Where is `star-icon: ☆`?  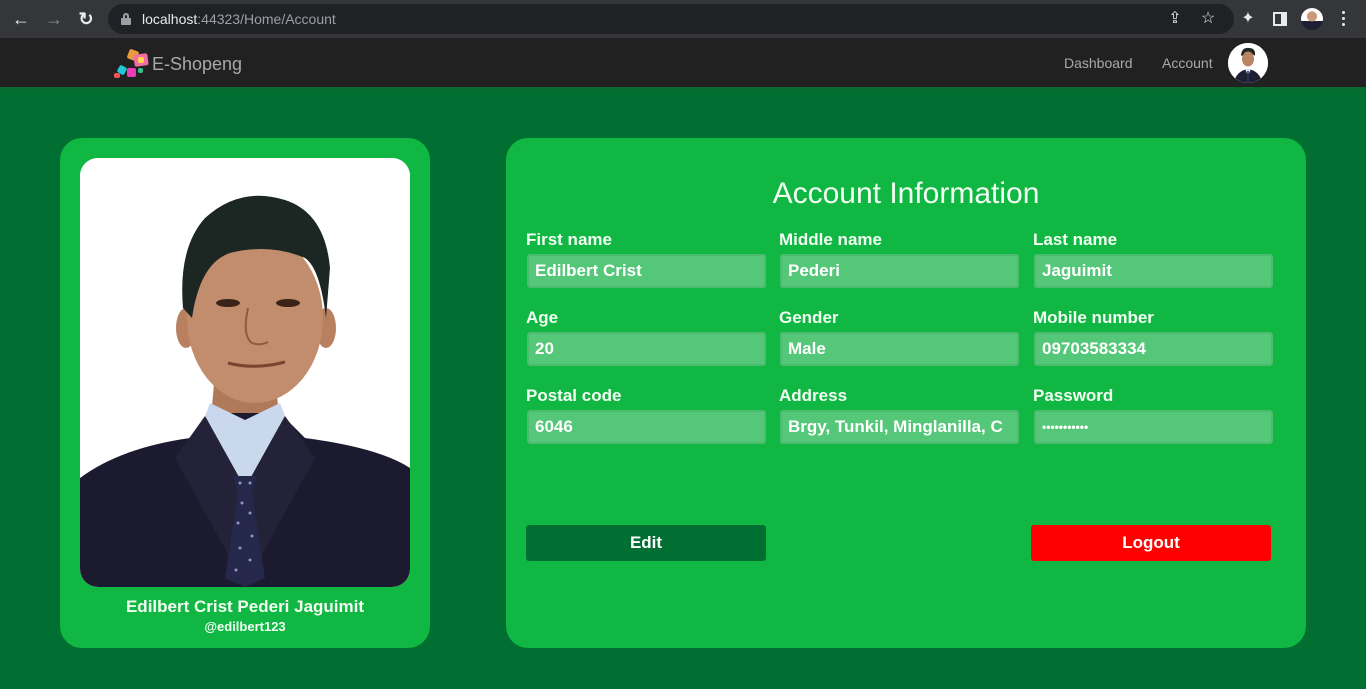 star-icon: ☆ is located at coordinates (1208, 19).